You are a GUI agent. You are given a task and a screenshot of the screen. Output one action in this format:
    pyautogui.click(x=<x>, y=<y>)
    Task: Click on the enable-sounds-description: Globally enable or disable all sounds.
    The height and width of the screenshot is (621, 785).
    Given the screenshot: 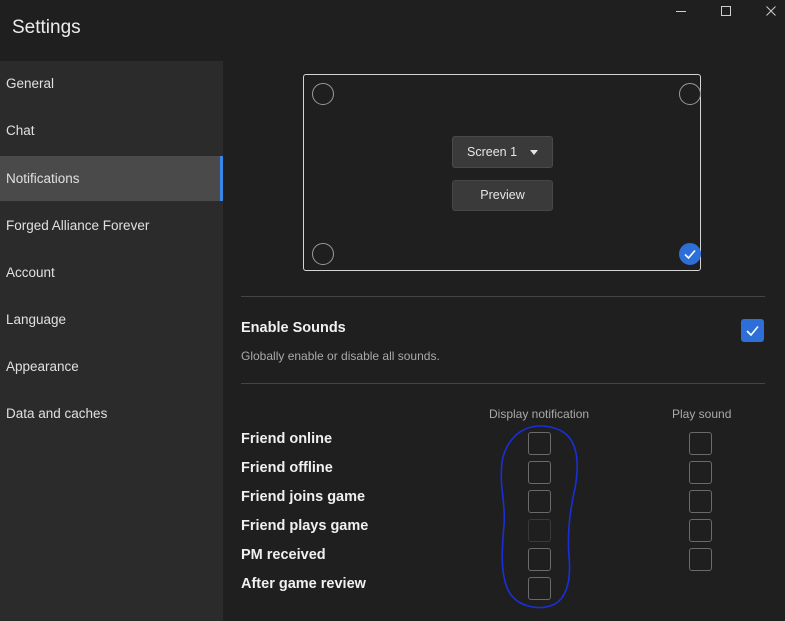 What is the action you would take?
    pyautogui.click(x=340, y=356)
    